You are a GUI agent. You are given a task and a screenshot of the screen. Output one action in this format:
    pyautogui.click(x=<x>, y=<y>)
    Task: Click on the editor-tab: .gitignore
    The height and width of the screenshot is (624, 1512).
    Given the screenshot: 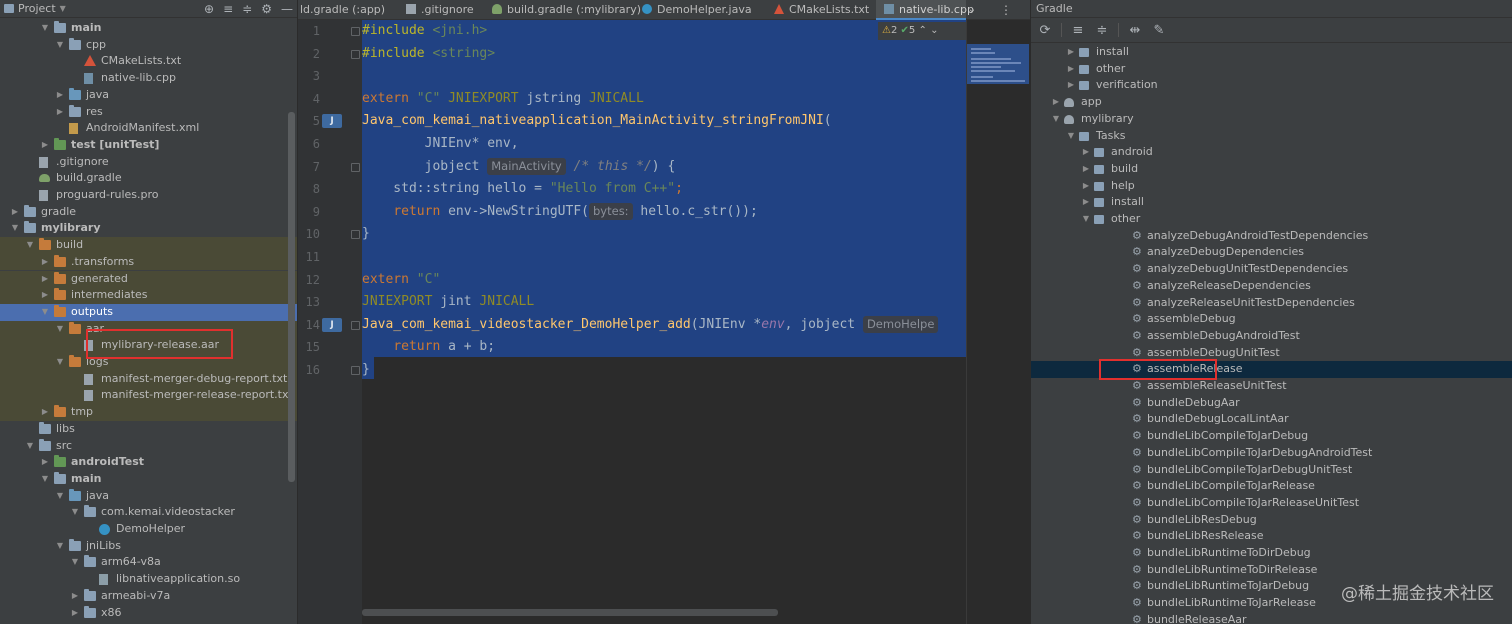 What is the action you would take?
    pyautogui.click(x=438, y=10)
    